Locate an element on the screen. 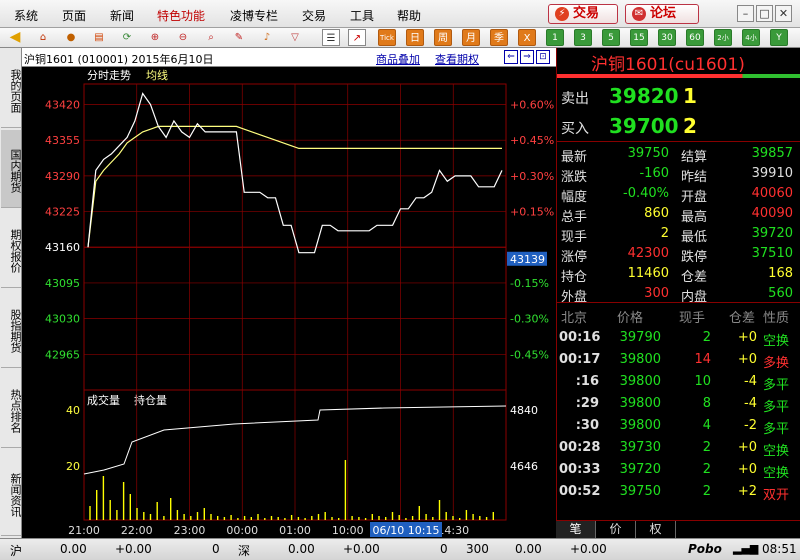  price-tick-label: 43030 is located at coordinates (62, 319).